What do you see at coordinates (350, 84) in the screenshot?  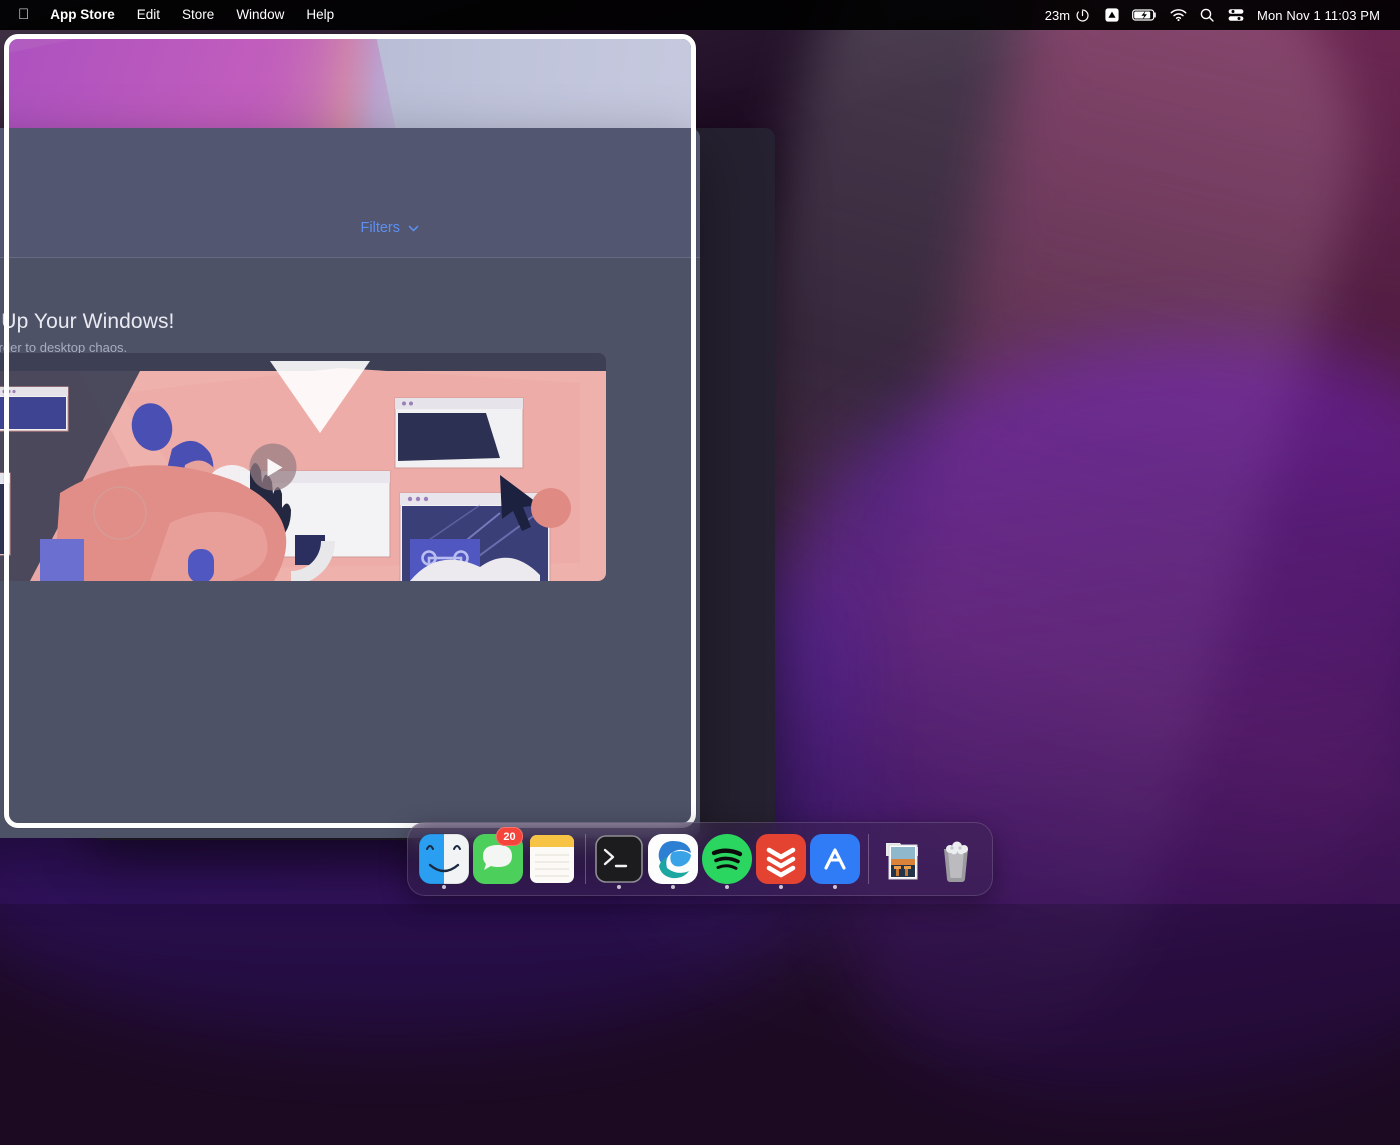 I see `selected-screen-wallpaper-strip` at bounding box center [350, 84].